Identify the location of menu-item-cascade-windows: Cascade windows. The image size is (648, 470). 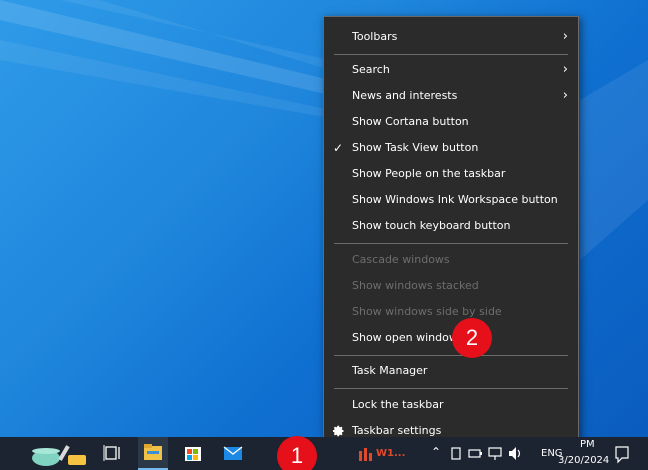
(451, 260).